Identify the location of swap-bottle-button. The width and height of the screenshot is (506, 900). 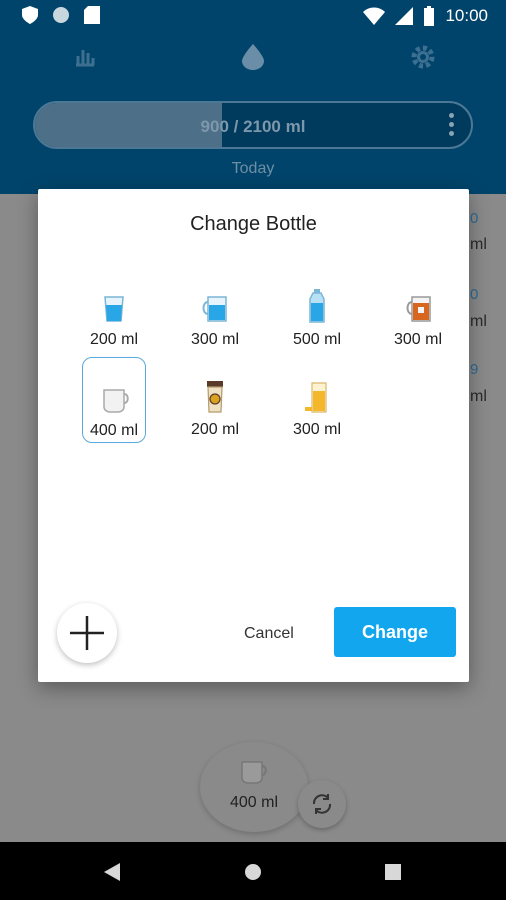
(322, 804).